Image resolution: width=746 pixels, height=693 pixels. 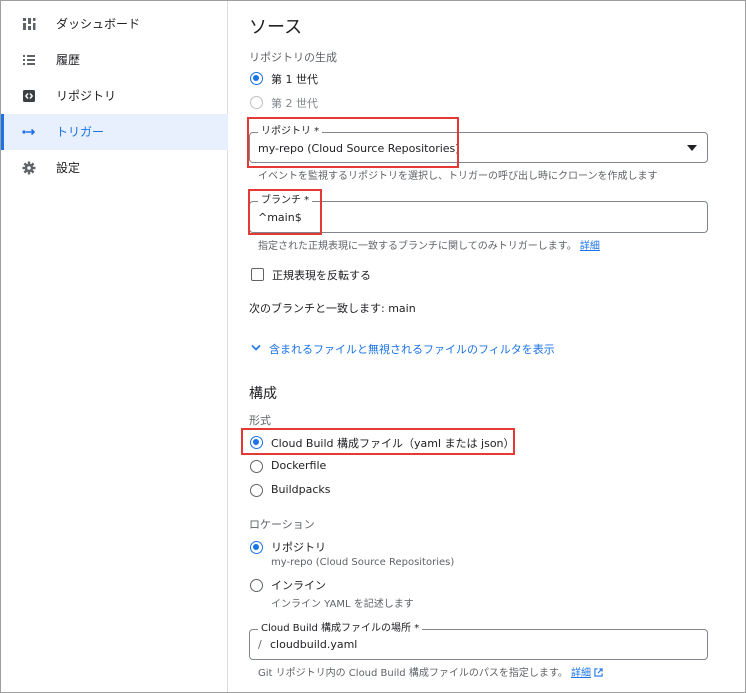 What do you see at coordinates (285, 201) in the screenshot?
I see `branch-field-label: ブランチ *` at bounding box center [285, 201].